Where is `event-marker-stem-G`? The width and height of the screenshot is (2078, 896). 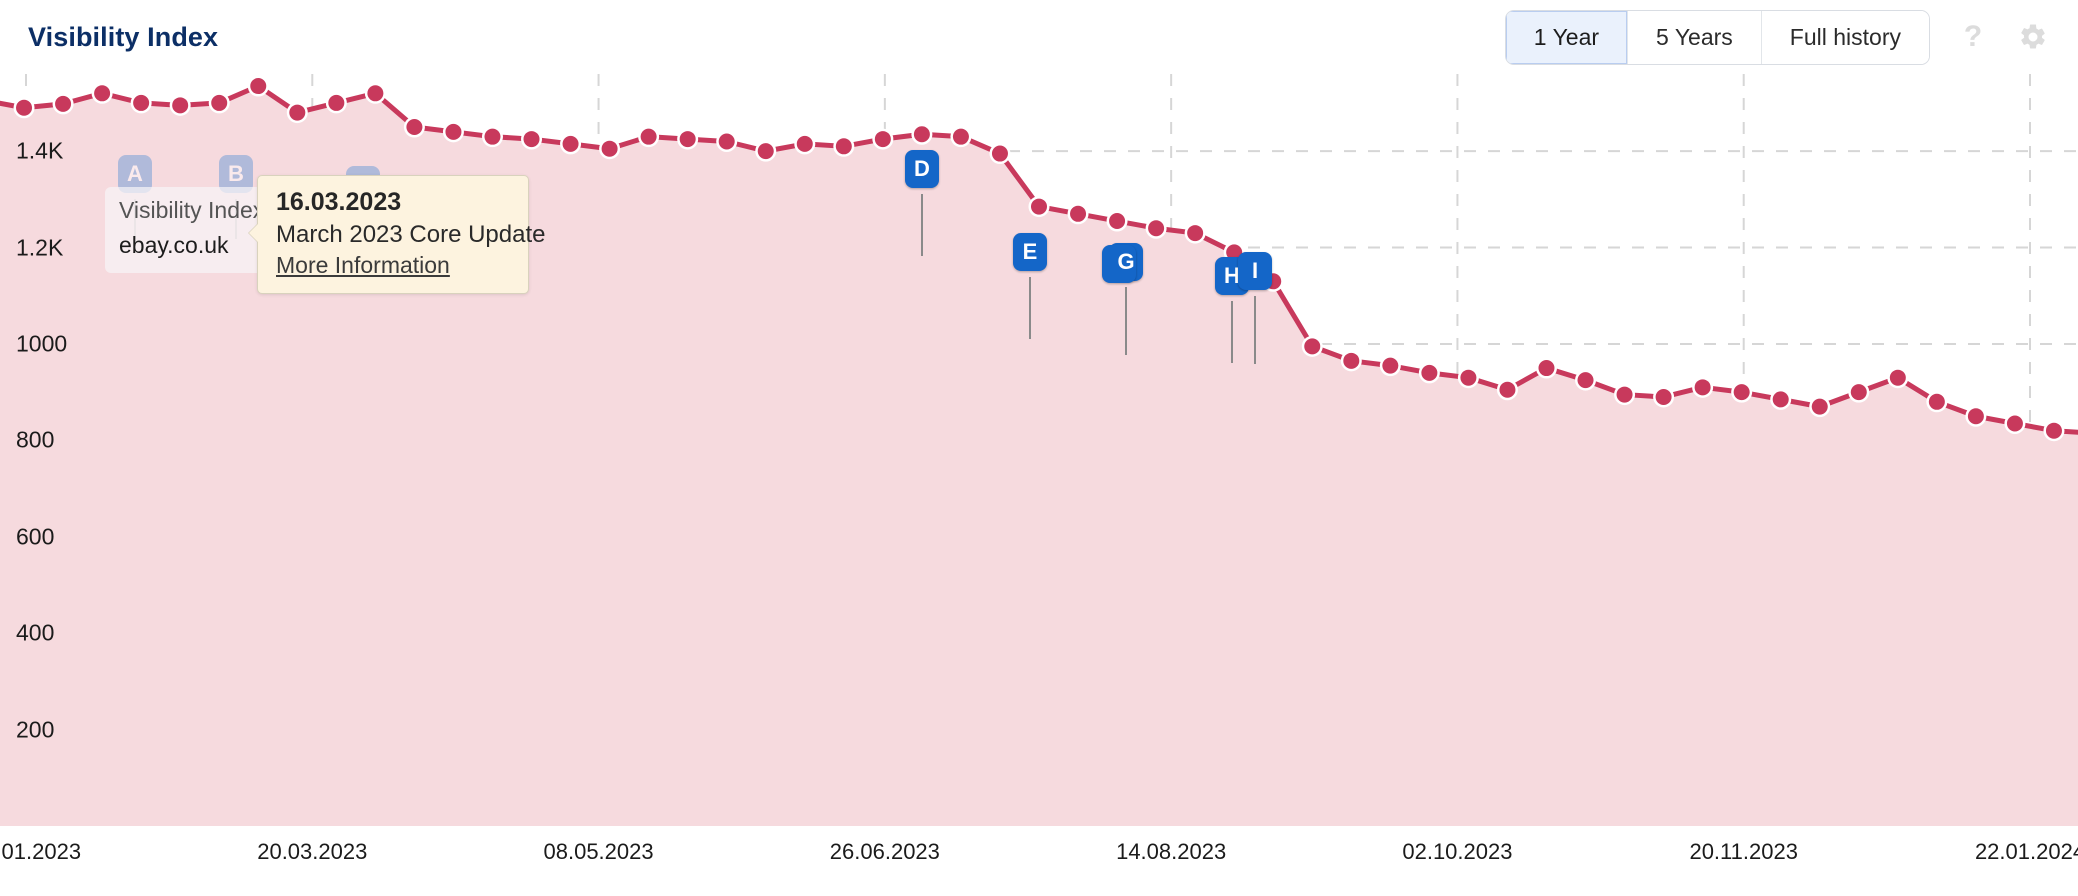 event-marker-stem-G is located at coordinates (1126, 321).